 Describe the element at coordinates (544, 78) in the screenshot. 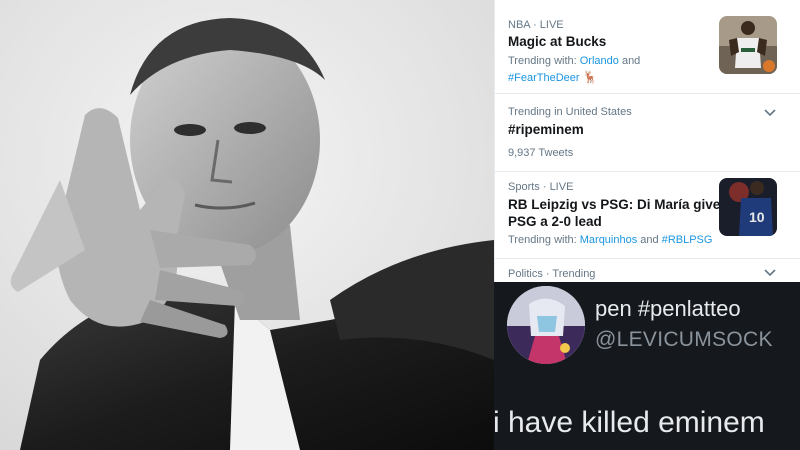

I see `trend-link-fearthedeer: #FearTheDeer` at that location.